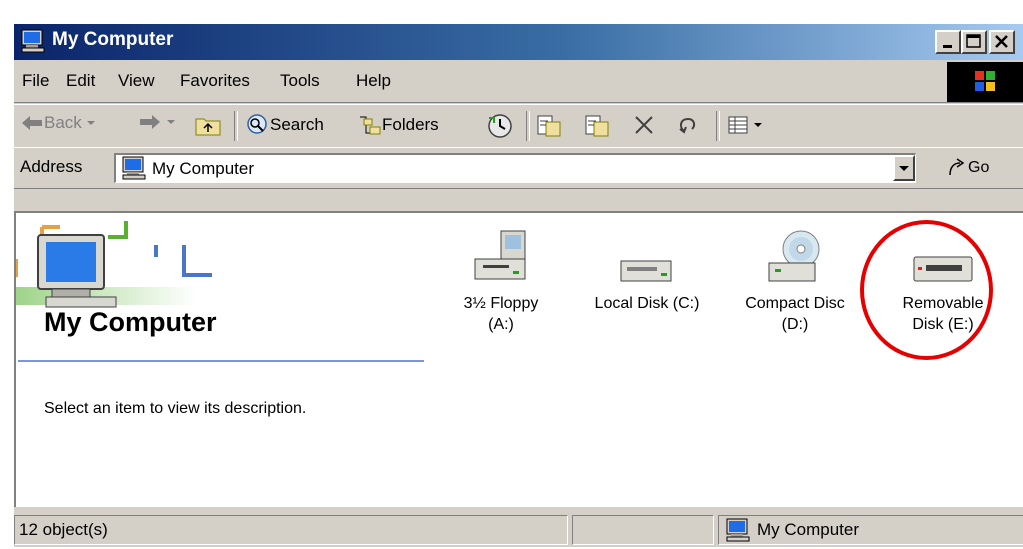 The image size is (1023, 549). Describe the element at coordinates (795, 324) in the screenshot. I see `drive-label-2: (D:)` at that location.